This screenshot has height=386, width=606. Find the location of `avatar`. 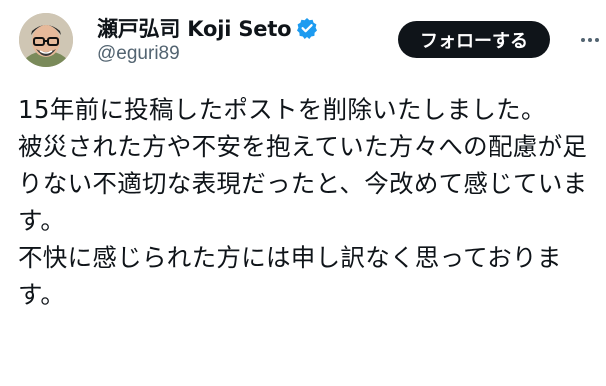

avatar is located at coordinates (46, 40).